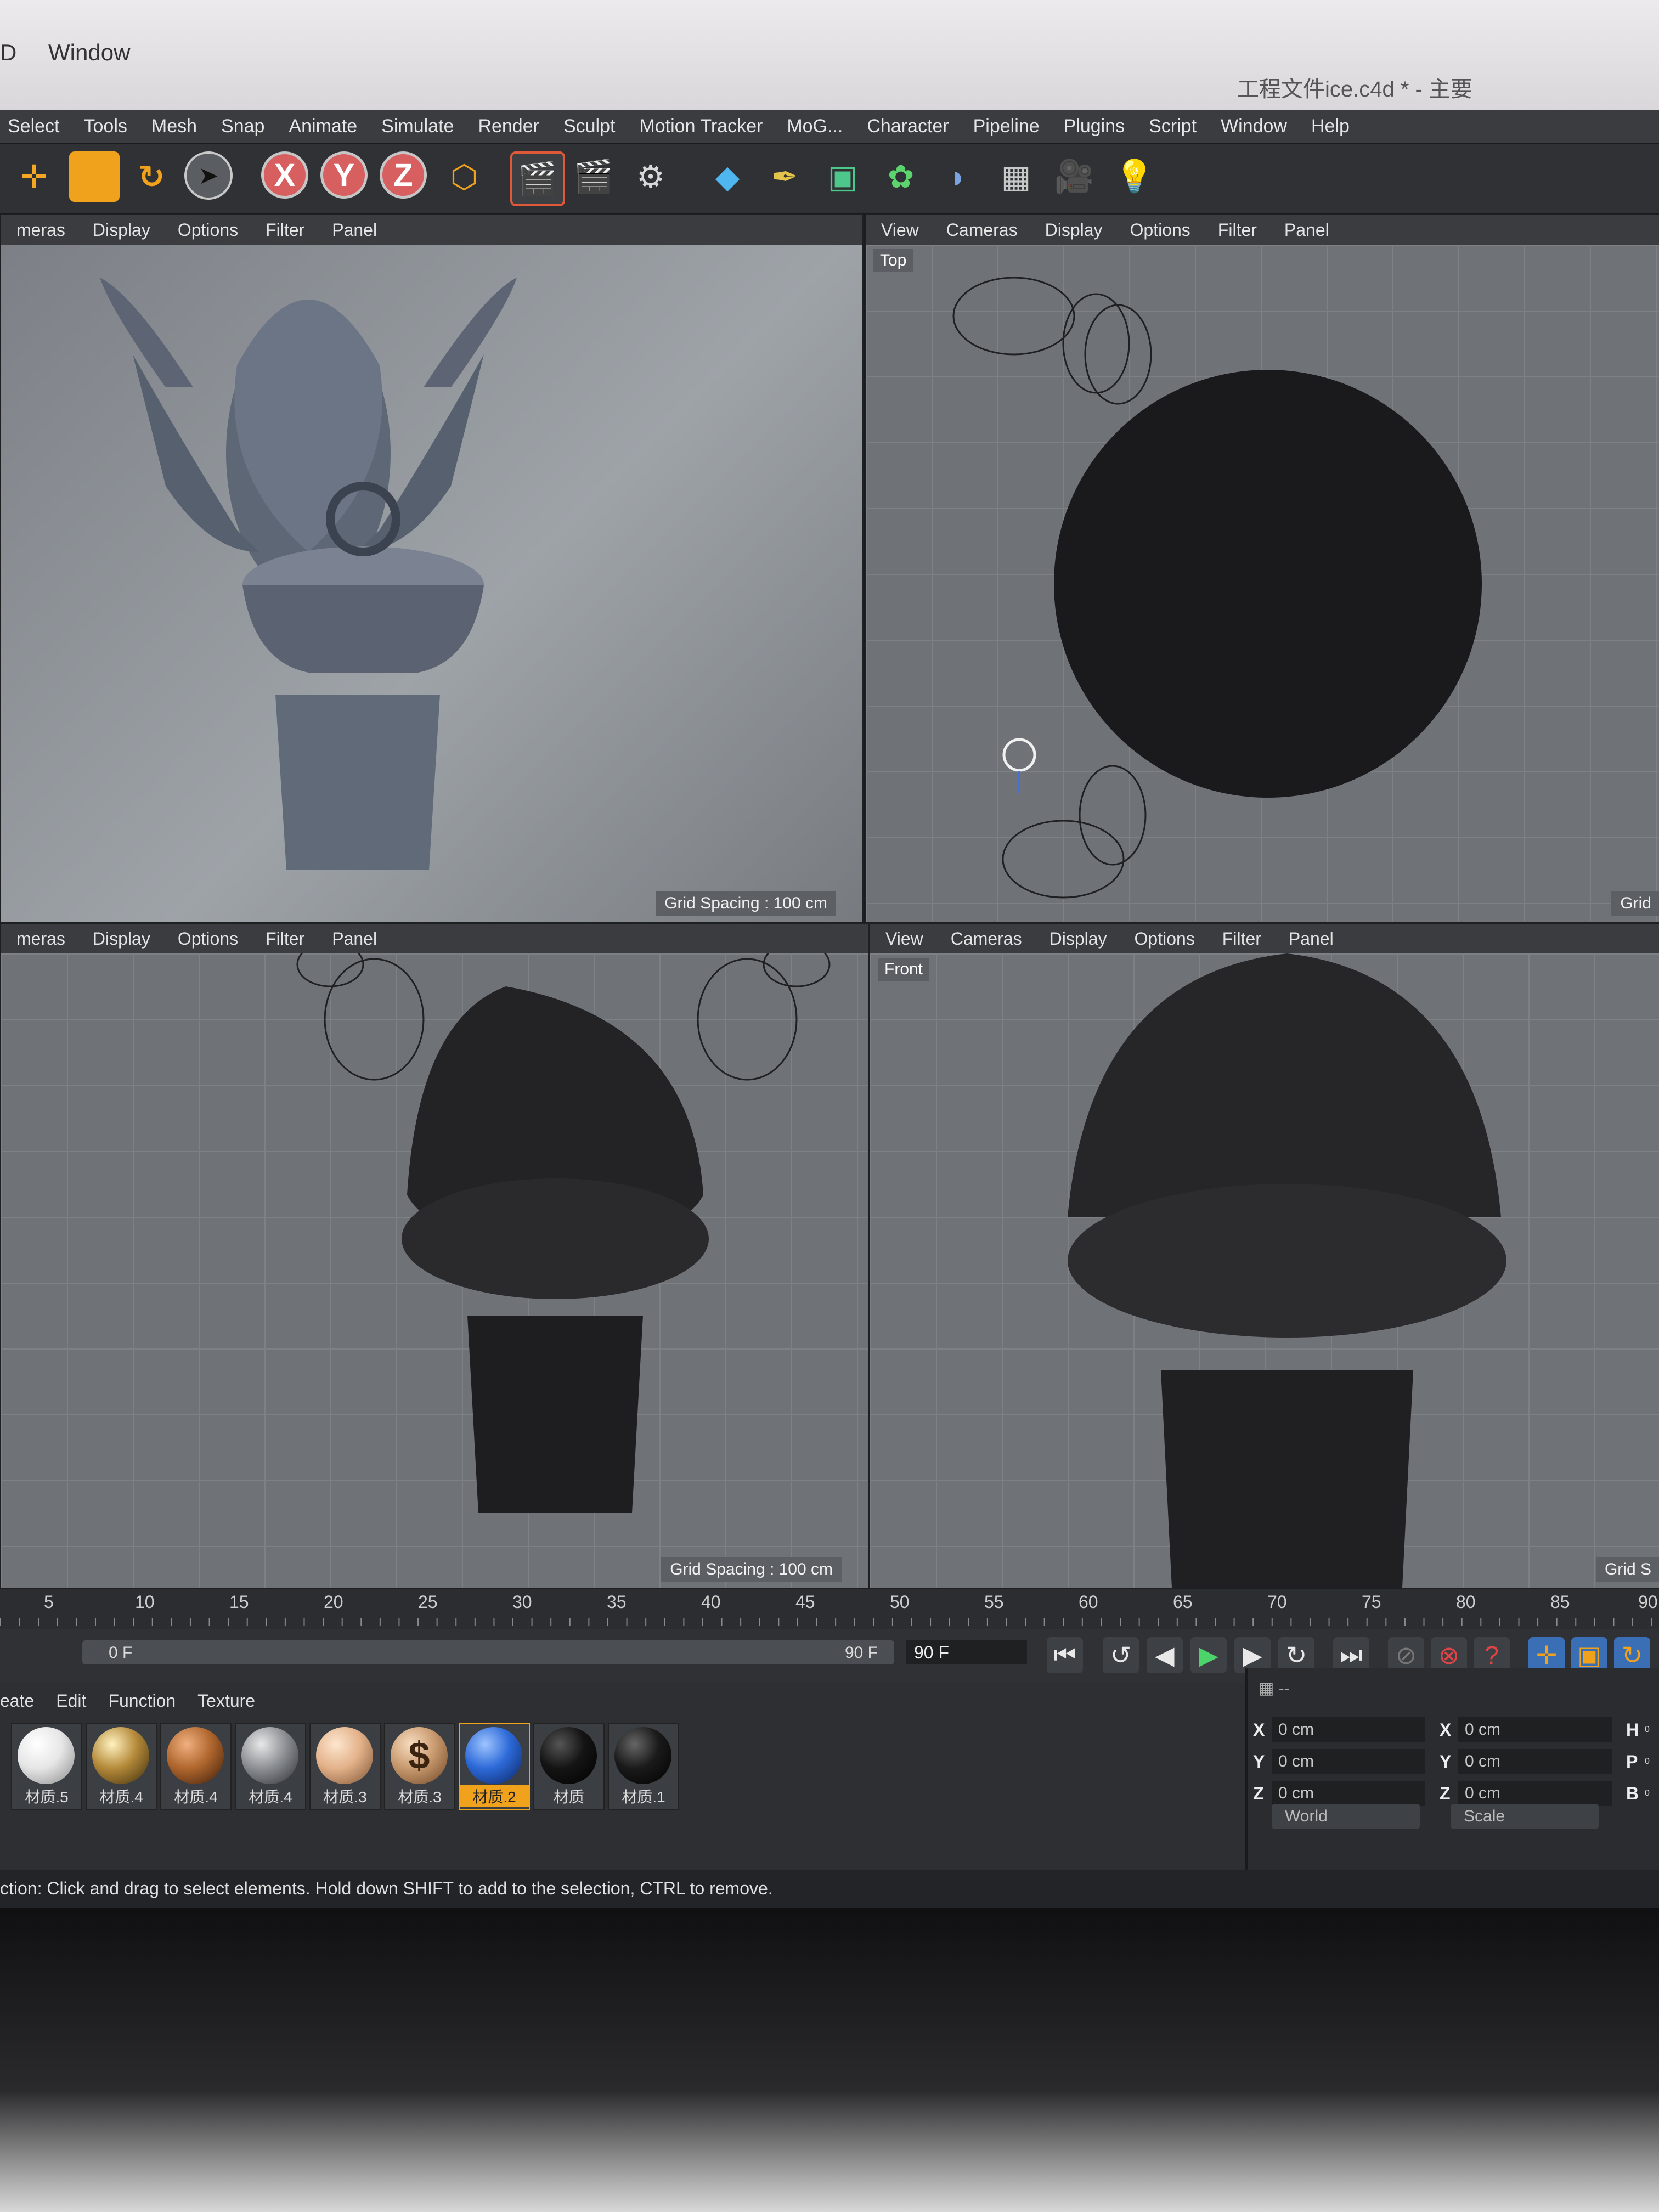 This screenshot has width=1659, height=2212. What do you see at coordinates (1254, 127) in the screenshot?
I see `menu-window: Window` at bounding box center [1254, 127].